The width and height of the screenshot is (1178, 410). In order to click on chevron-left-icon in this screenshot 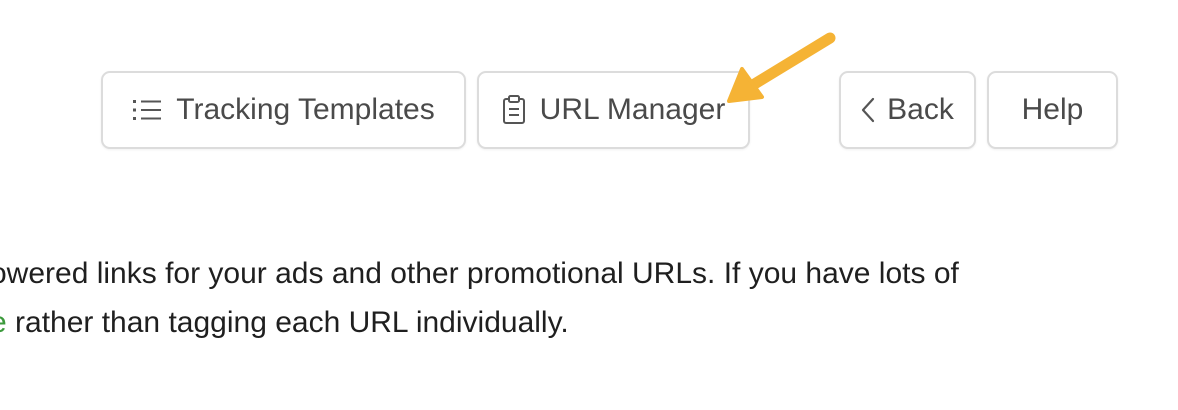, I will do `click(868, 110)`.